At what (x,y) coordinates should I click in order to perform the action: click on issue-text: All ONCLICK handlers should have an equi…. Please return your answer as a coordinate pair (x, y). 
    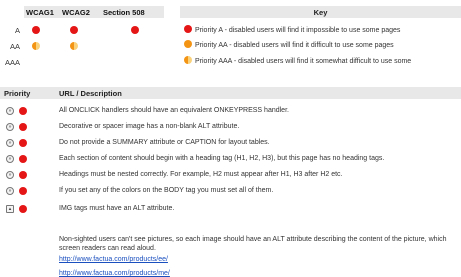
    Looking at the image, I should click on (174, 110).